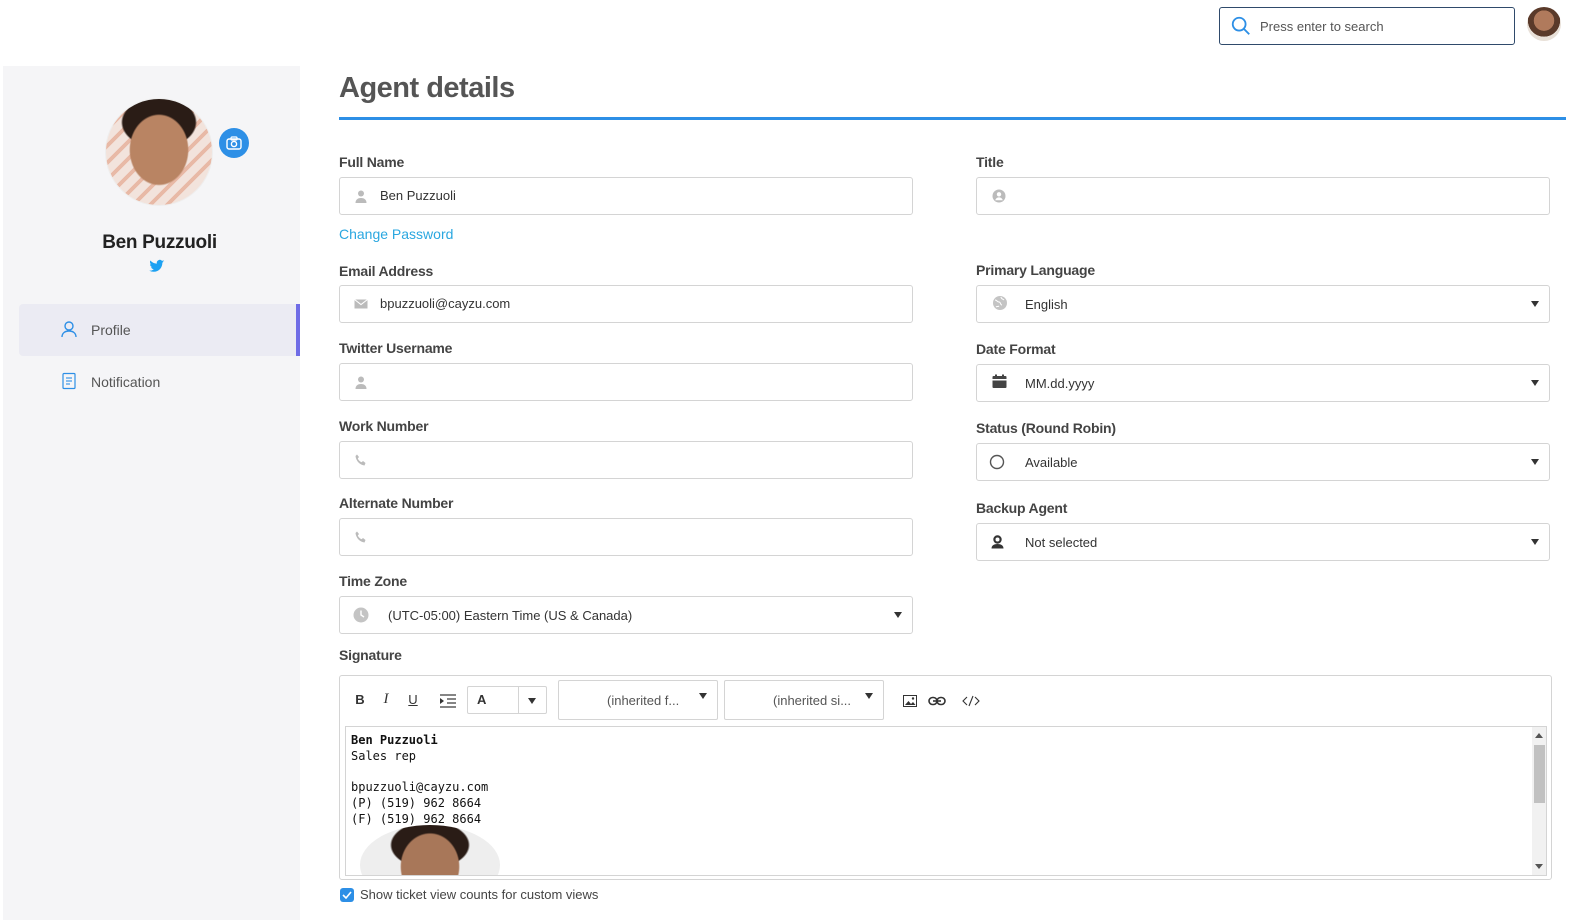 This screenshot has height=920, width=1585. Describe the element at coordinates (997, 542) in the screenshot. I see `agent-icon` at that location.